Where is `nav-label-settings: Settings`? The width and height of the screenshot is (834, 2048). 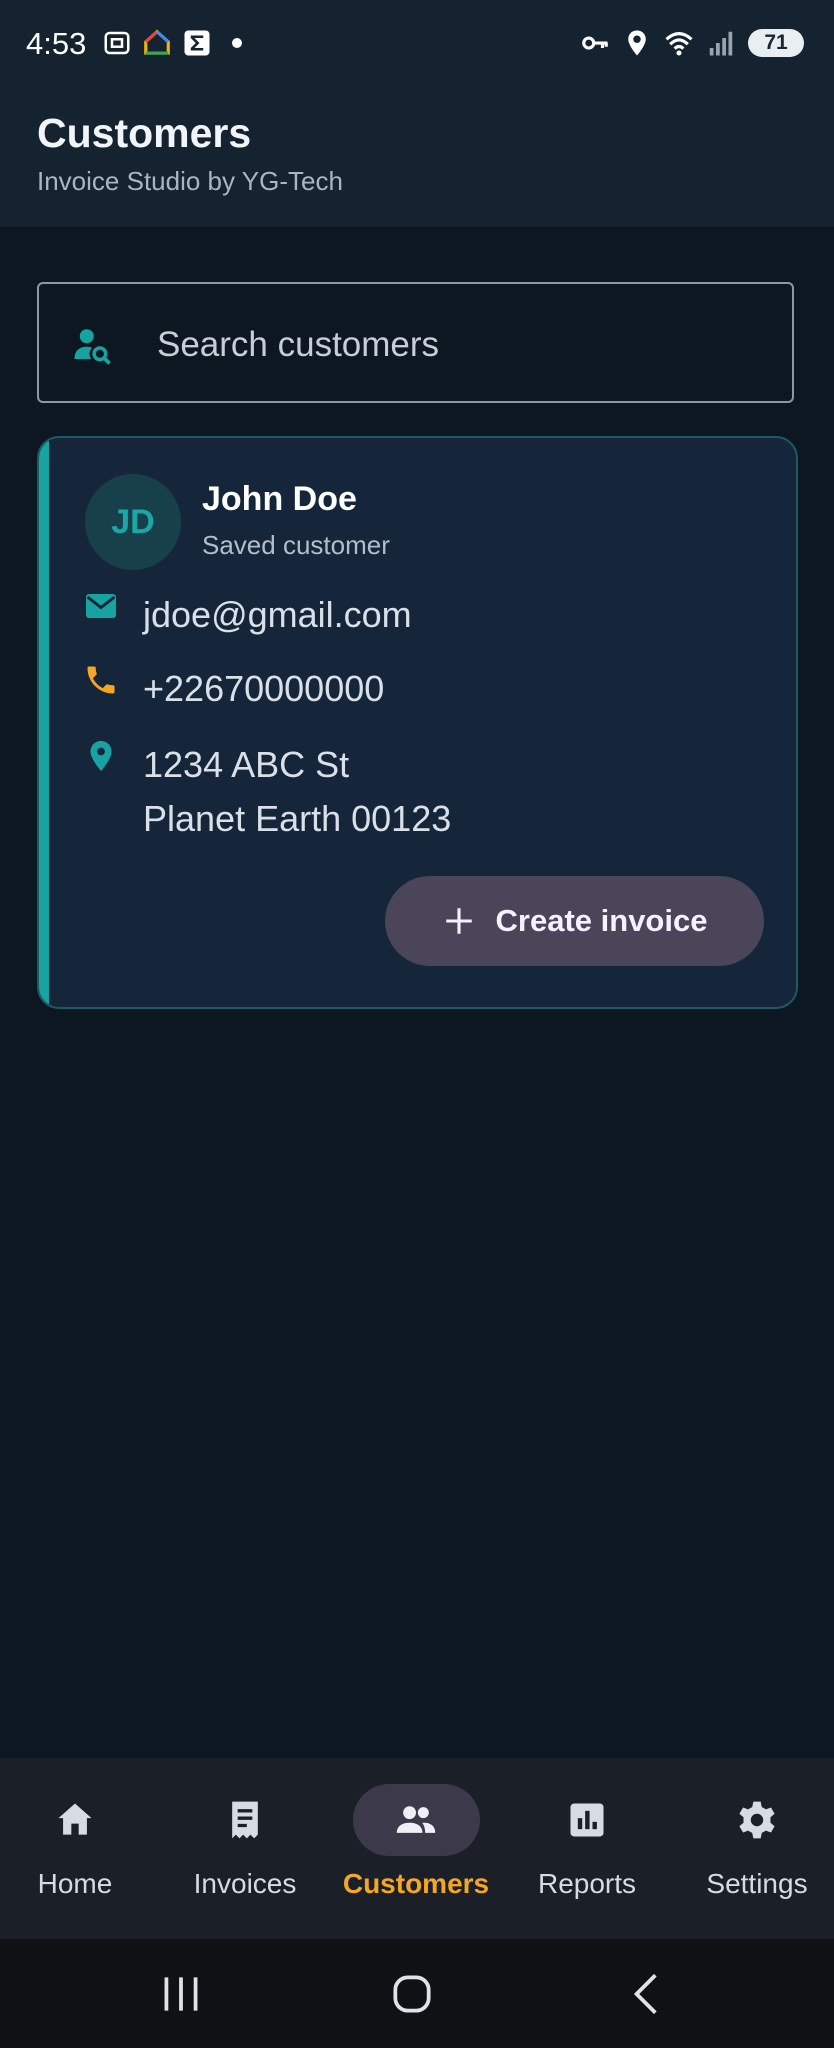 nav-label-settings: Settings is located at coordinates (757, 1883).